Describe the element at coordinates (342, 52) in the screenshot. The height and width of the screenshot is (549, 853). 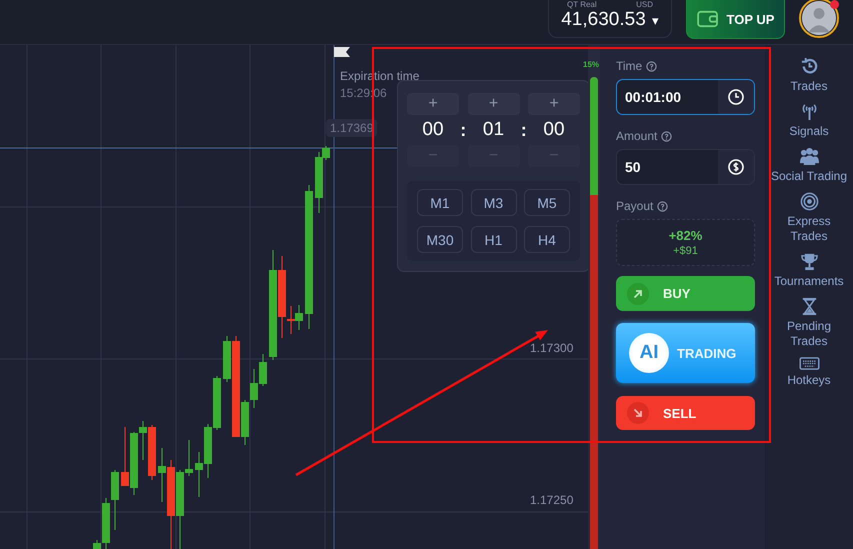
I see `flag-icon` at that location.